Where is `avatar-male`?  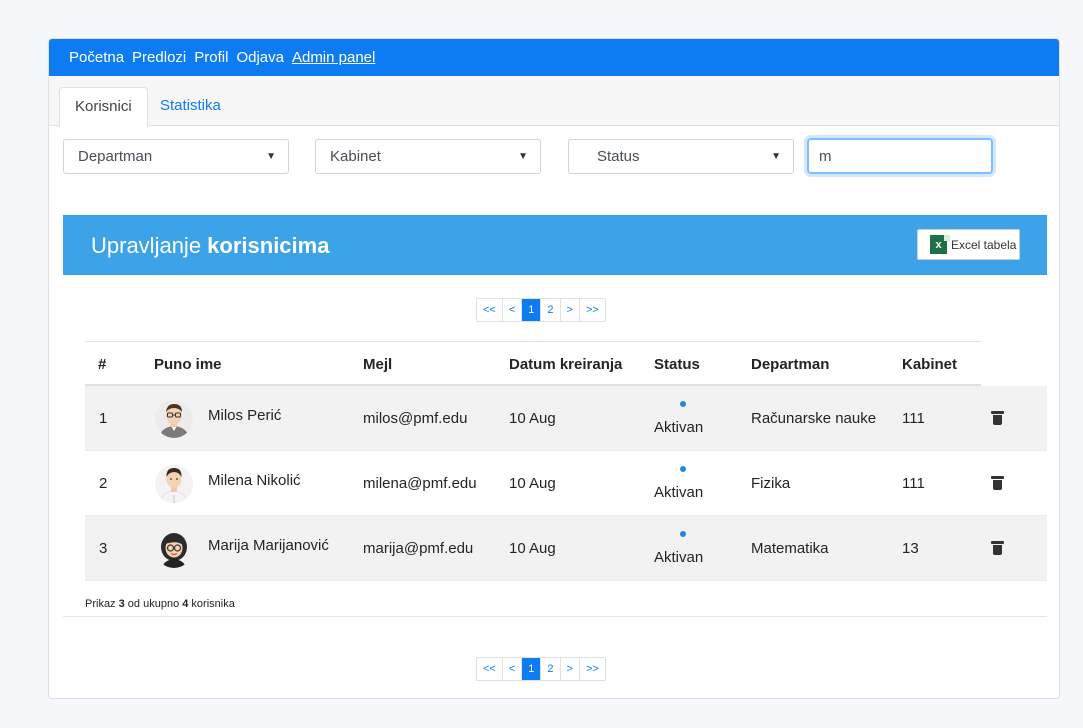 avatar-male is located at coordinates (174, 484).